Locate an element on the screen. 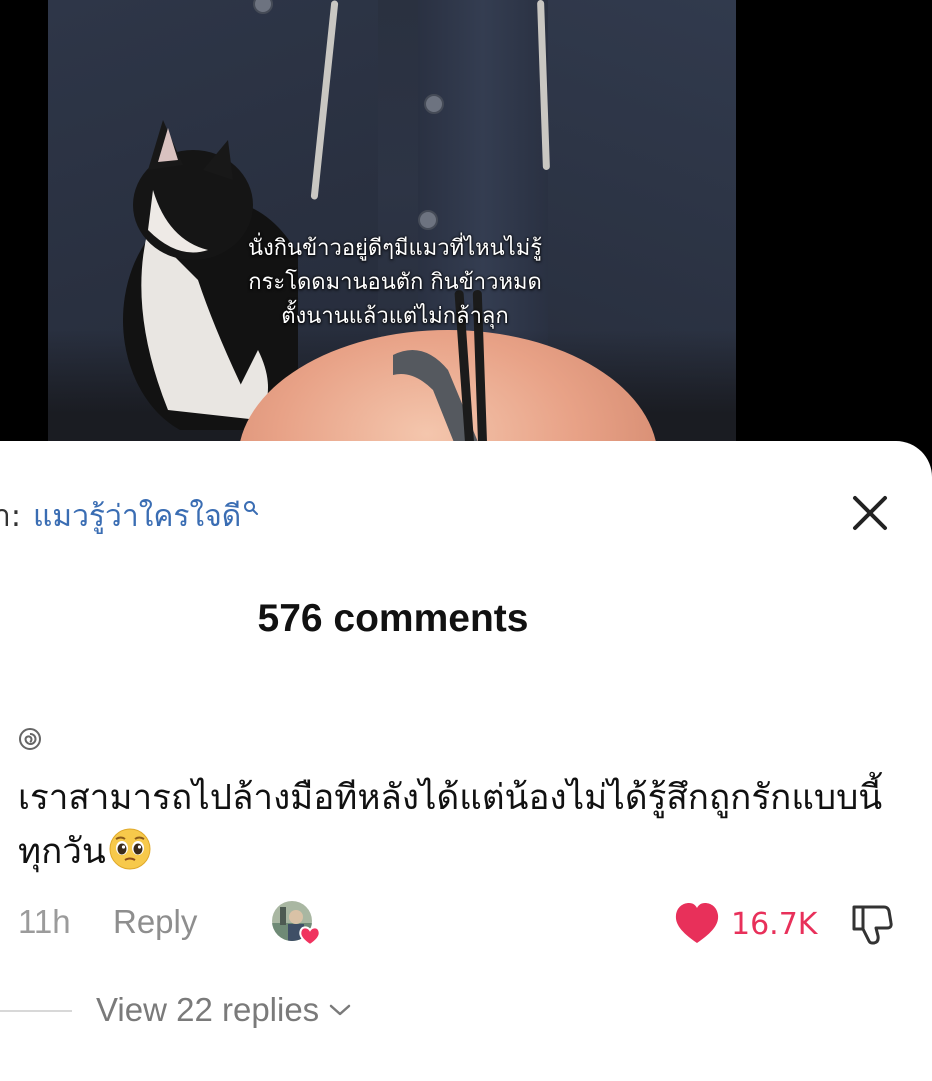 This screenshot has height=1081, width=932. comment-meta: 11h Reply 16.7K is located at coordinates (468, 922).